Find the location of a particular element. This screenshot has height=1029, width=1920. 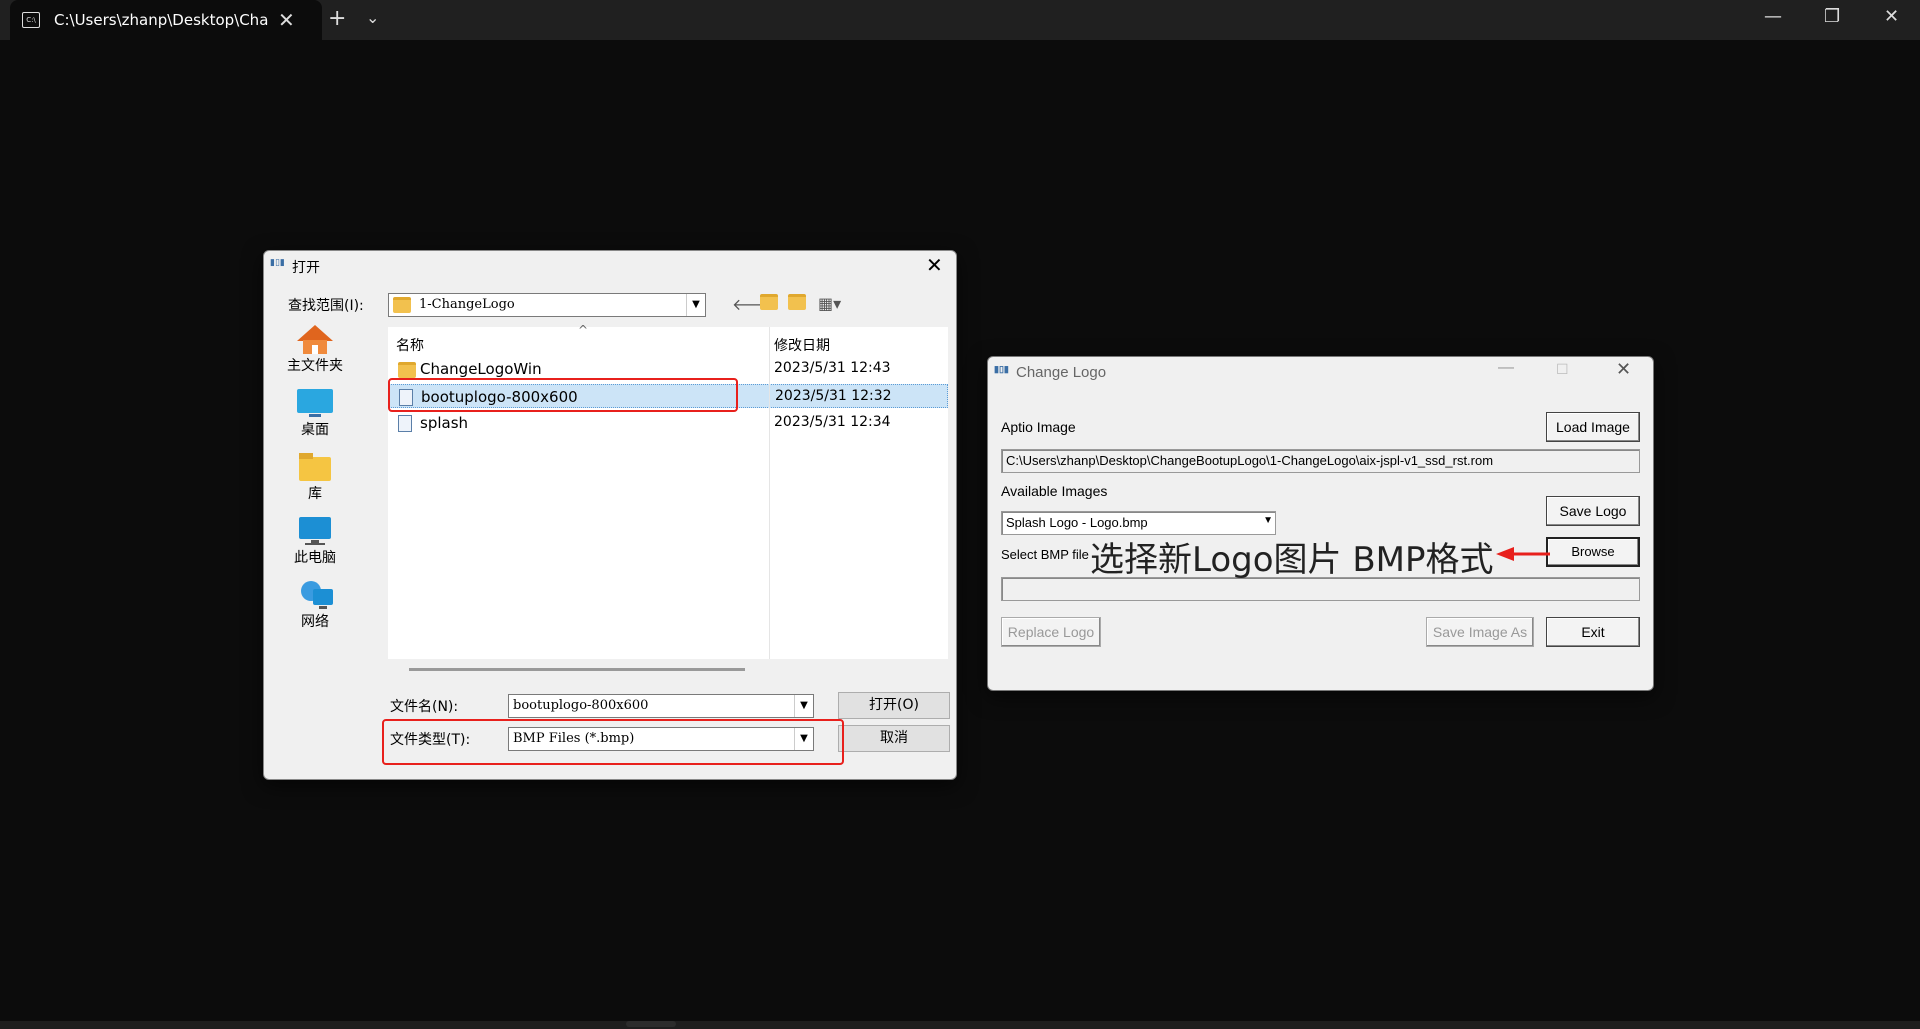

scroll-nub is located at coordinates (651, 1024).